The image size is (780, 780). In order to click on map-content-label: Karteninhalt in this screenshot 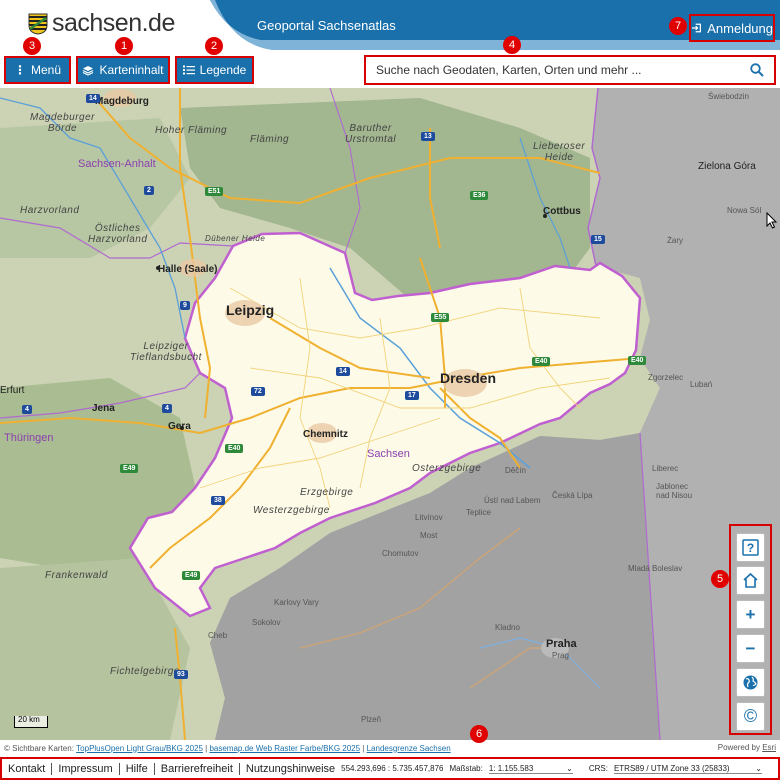, I will do `click(131, 70)`.